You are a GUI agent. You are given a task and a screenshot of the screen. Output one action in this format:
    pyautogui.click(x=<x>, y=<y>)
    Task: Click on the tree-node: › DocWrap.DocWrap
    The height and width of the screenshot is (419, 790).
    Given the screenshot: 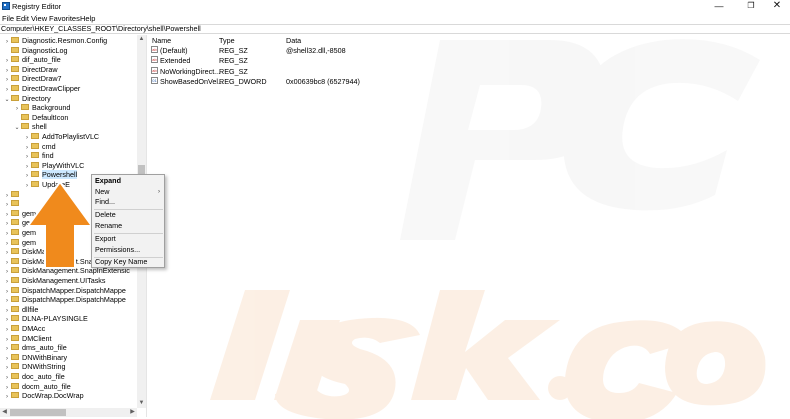 What is the action you would take?
    pyautogui.click(x=43, y=396)
    